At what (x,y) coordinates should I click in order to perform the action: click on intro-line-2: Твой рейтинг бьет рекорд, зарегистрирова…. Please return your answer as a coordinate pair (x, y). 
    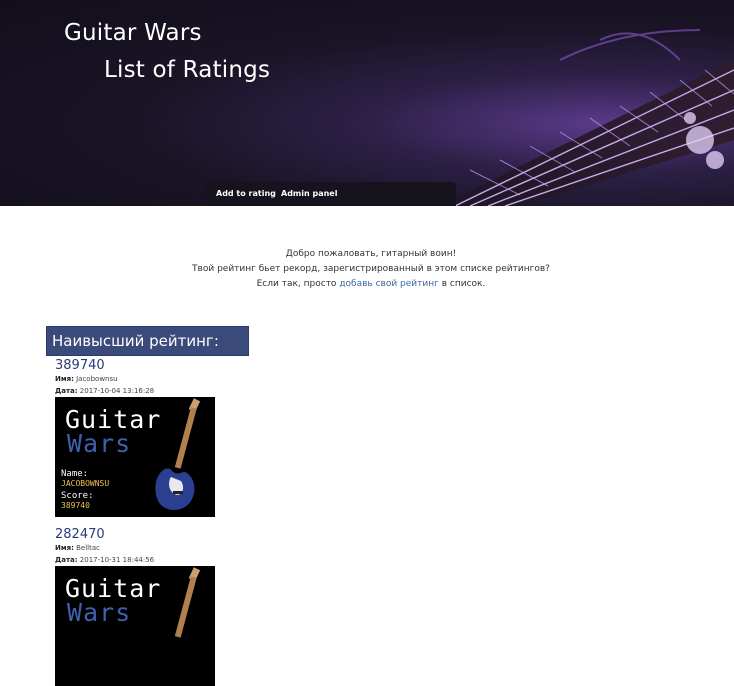
    Looking at the image, I should click on (371, 269).